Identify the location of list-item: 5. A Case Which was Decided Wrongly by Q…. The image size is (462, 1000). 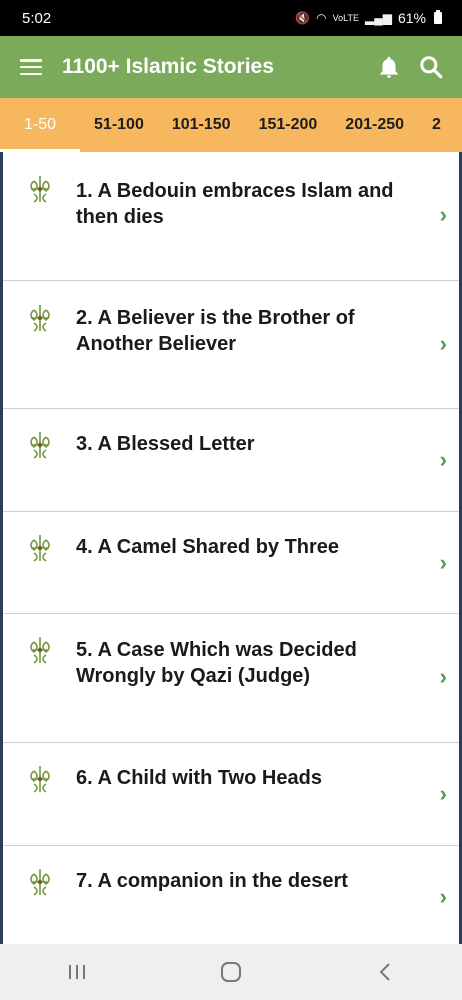
(231, 678).